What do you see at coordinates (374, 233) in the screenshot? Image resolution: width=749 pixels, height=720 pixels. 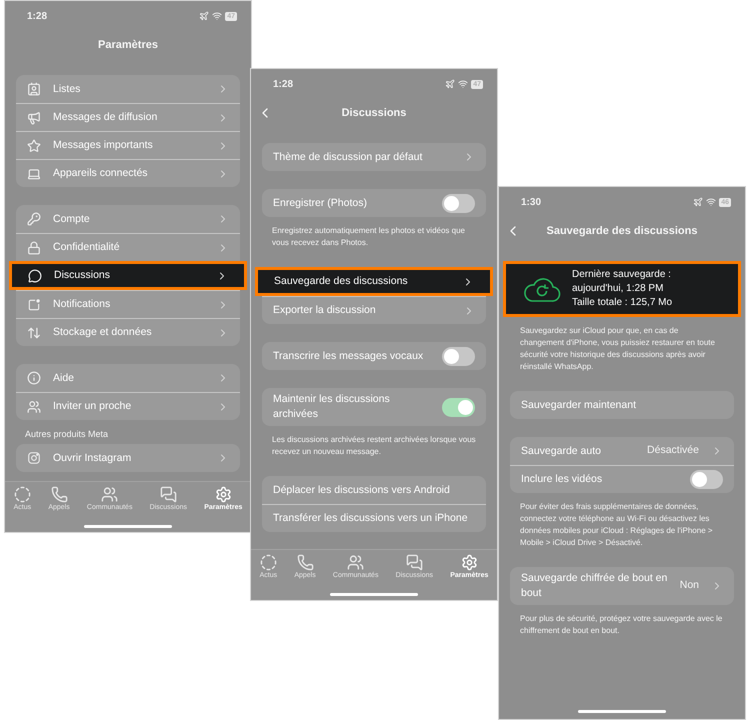 I see `section-footer: Enregistrez automatiquement les photos et vidéos que vous recevez dans Photos.` at bounding box center [374, 233].